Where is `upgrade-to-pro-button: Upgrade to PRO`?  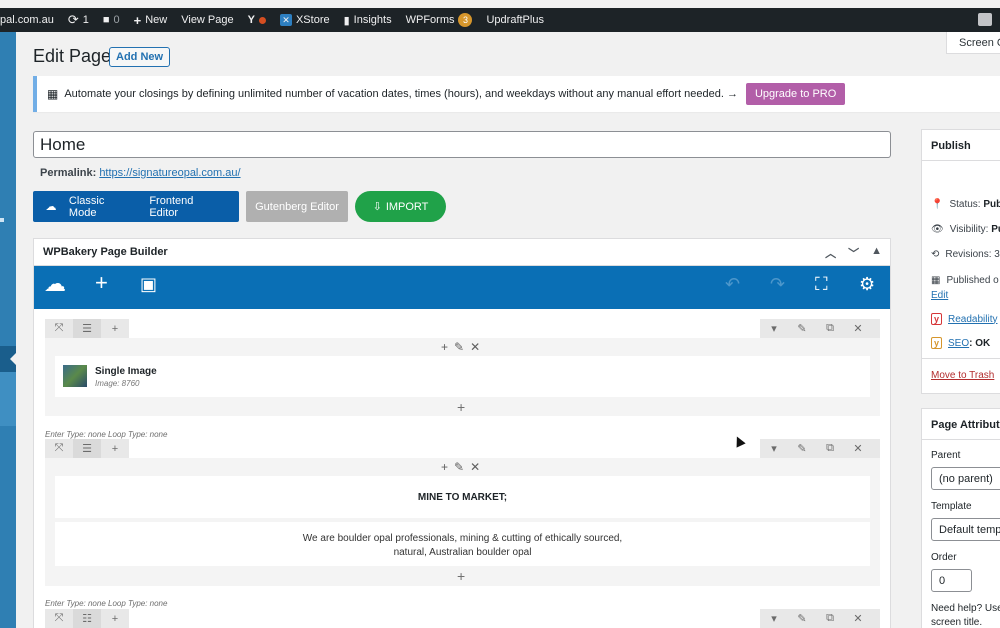 upgrade-to-pro-button: Upgrade to PRO is located at coordinates (795, 94).